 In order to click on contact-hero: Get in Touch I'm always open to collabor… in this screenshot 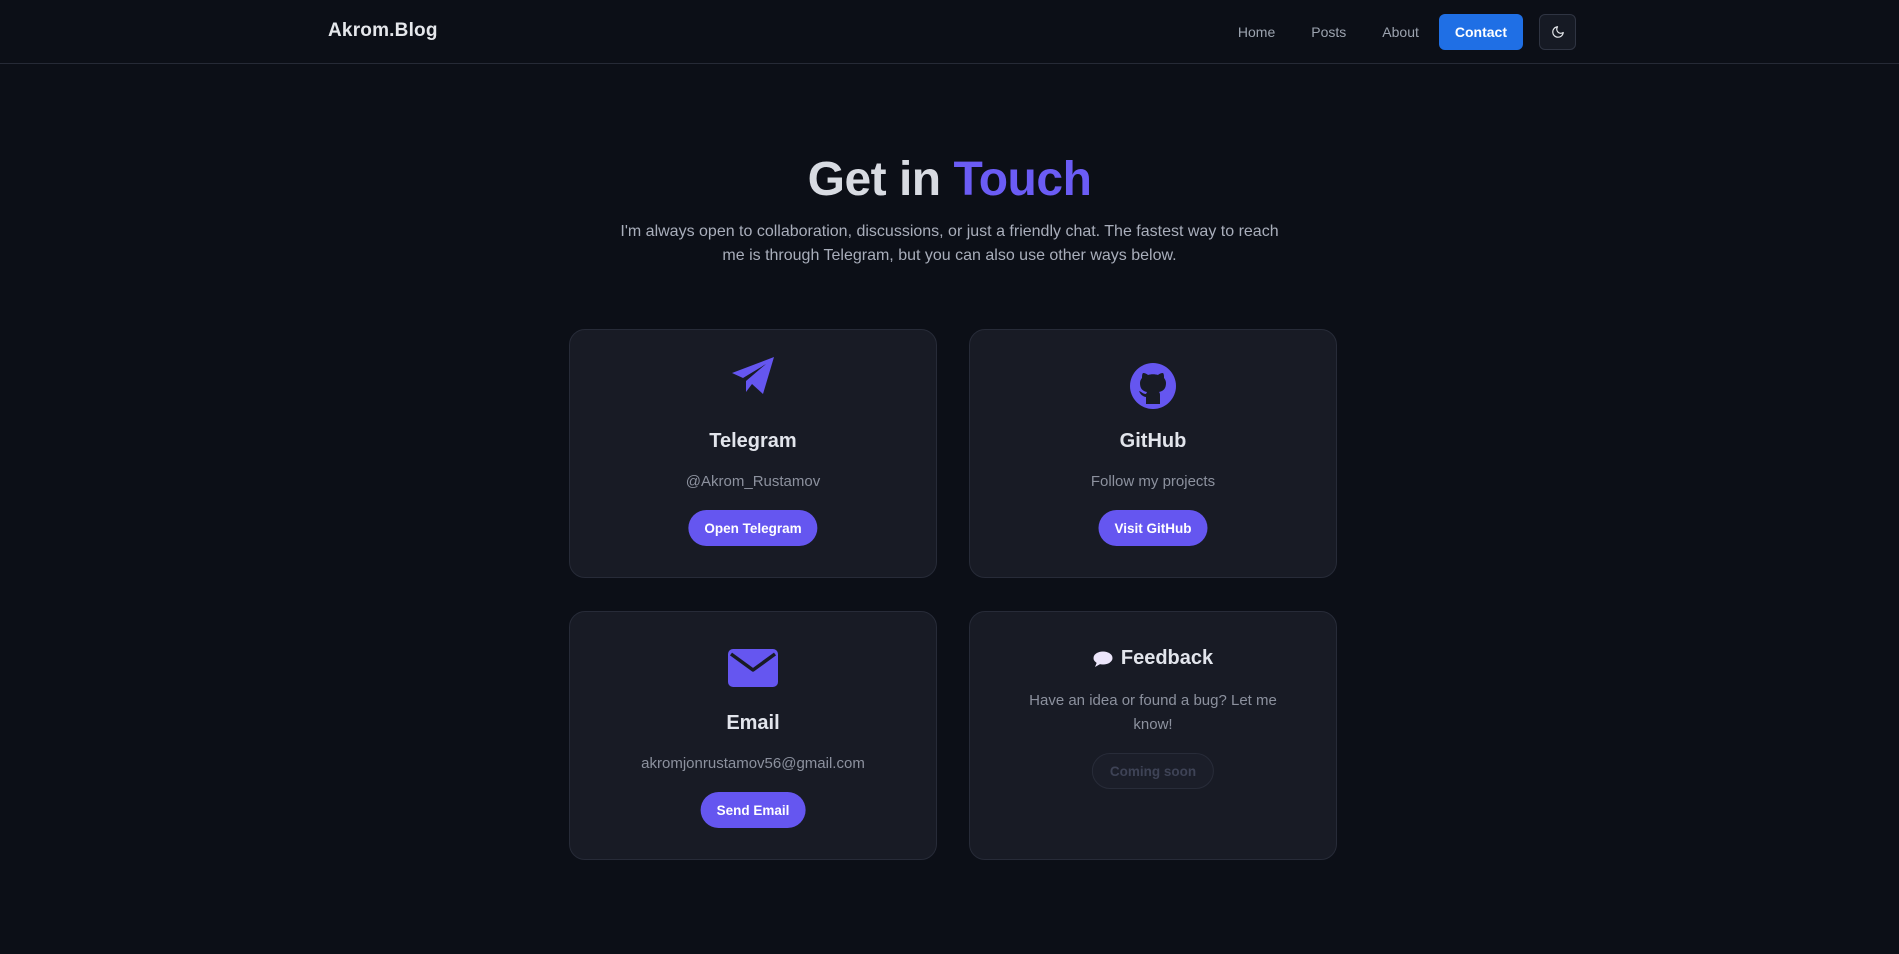, I will do `click(949, 209)`.